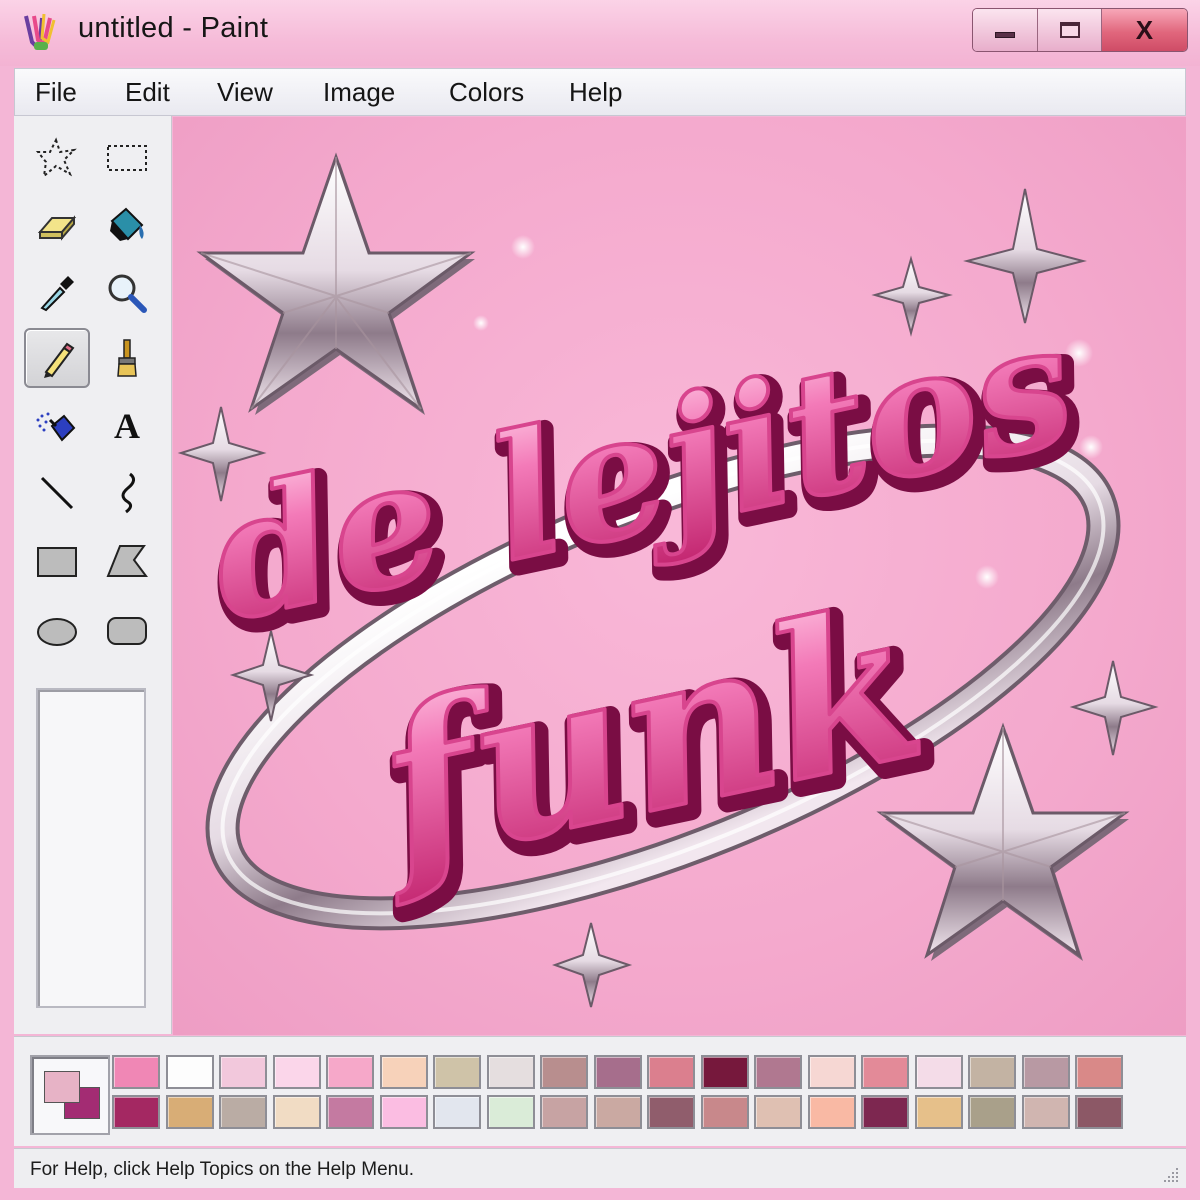  I want to click on paint-app-icon, so click(40, 31).